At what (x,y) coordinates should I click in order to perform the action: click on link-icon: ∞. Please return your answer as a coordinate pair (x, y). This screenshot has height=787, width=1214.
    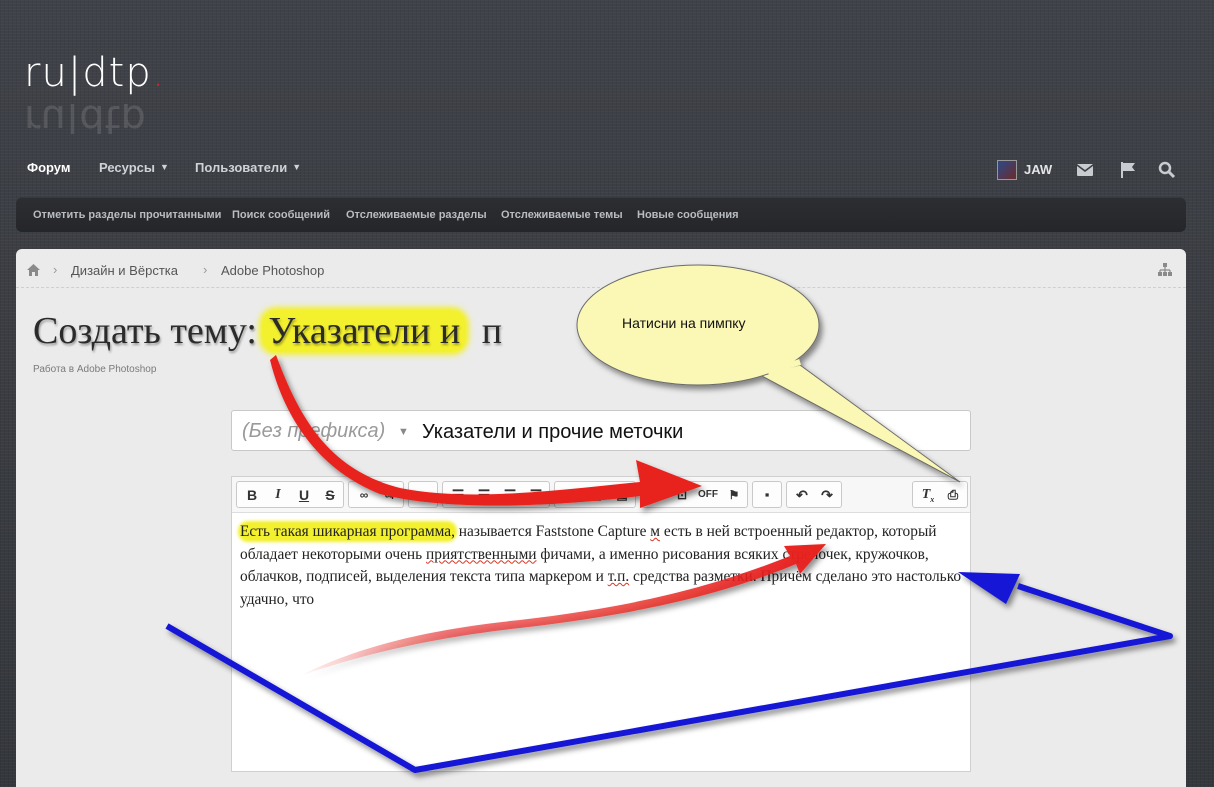
    Looking at the image, I should click on (364, 495).